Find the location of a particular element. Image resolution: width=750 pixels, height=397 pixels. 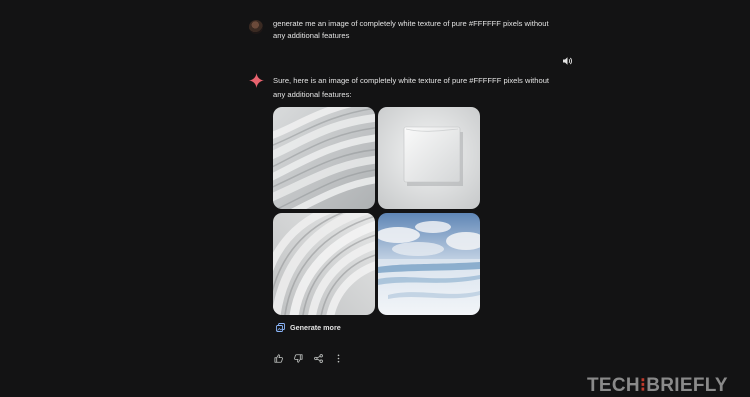

watermark-part1: TECH is located at coordinates (613, 385).